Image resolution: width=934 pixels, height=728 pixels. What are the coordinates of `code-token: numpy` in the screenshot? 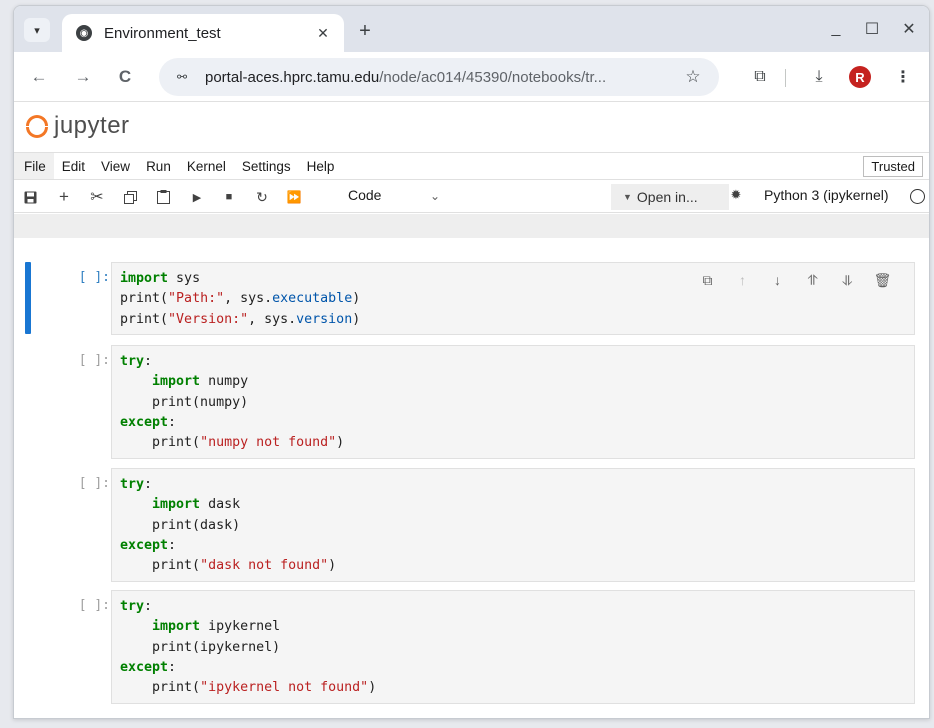 It's located at (224, 382).